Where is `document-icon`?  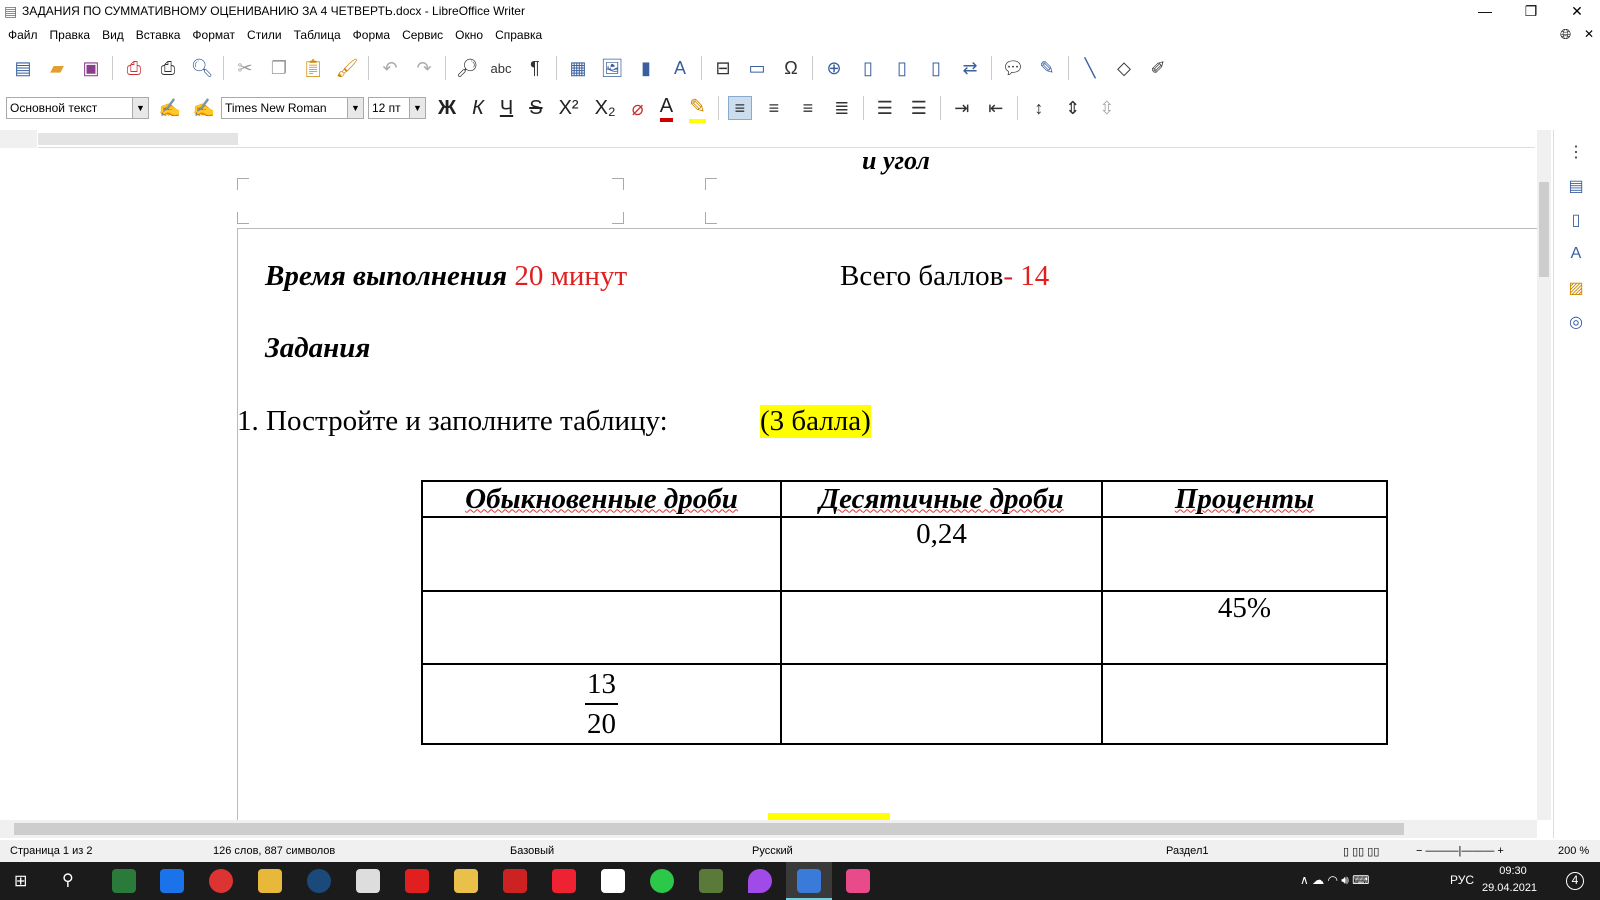
document-icon is located at coordinates (613, 881).